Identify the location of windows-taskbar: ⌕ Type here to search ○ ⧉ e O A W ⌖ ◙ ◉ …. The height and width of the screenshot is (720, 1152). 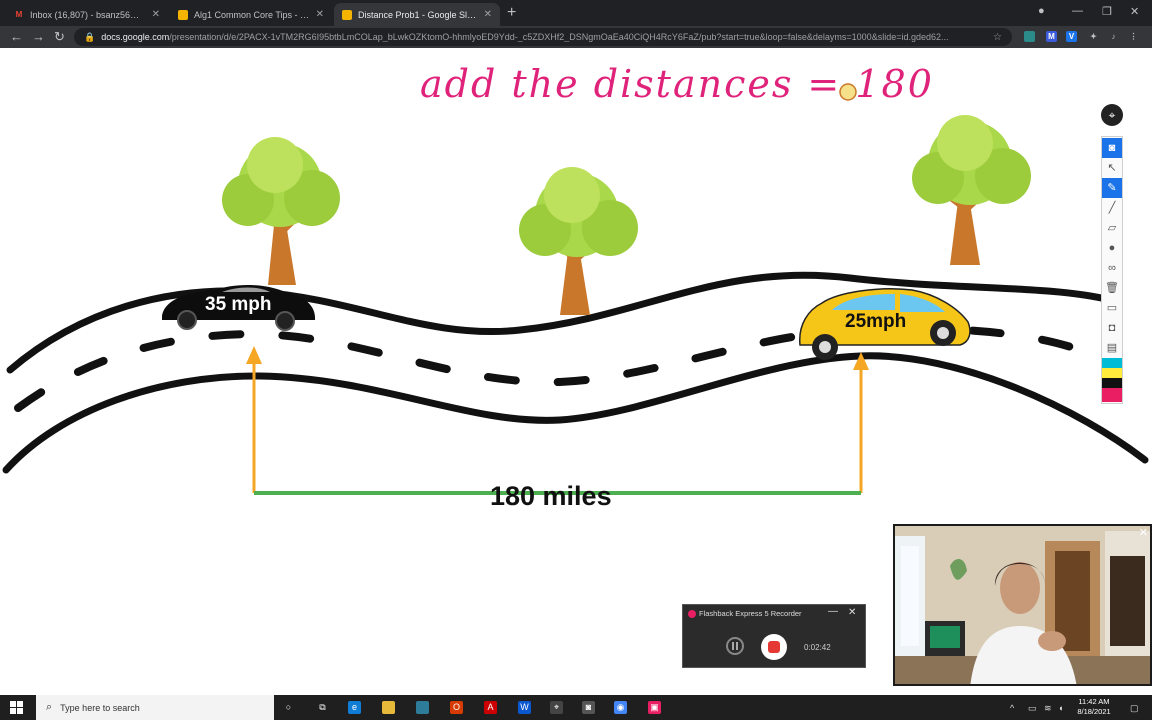
(576, 707).